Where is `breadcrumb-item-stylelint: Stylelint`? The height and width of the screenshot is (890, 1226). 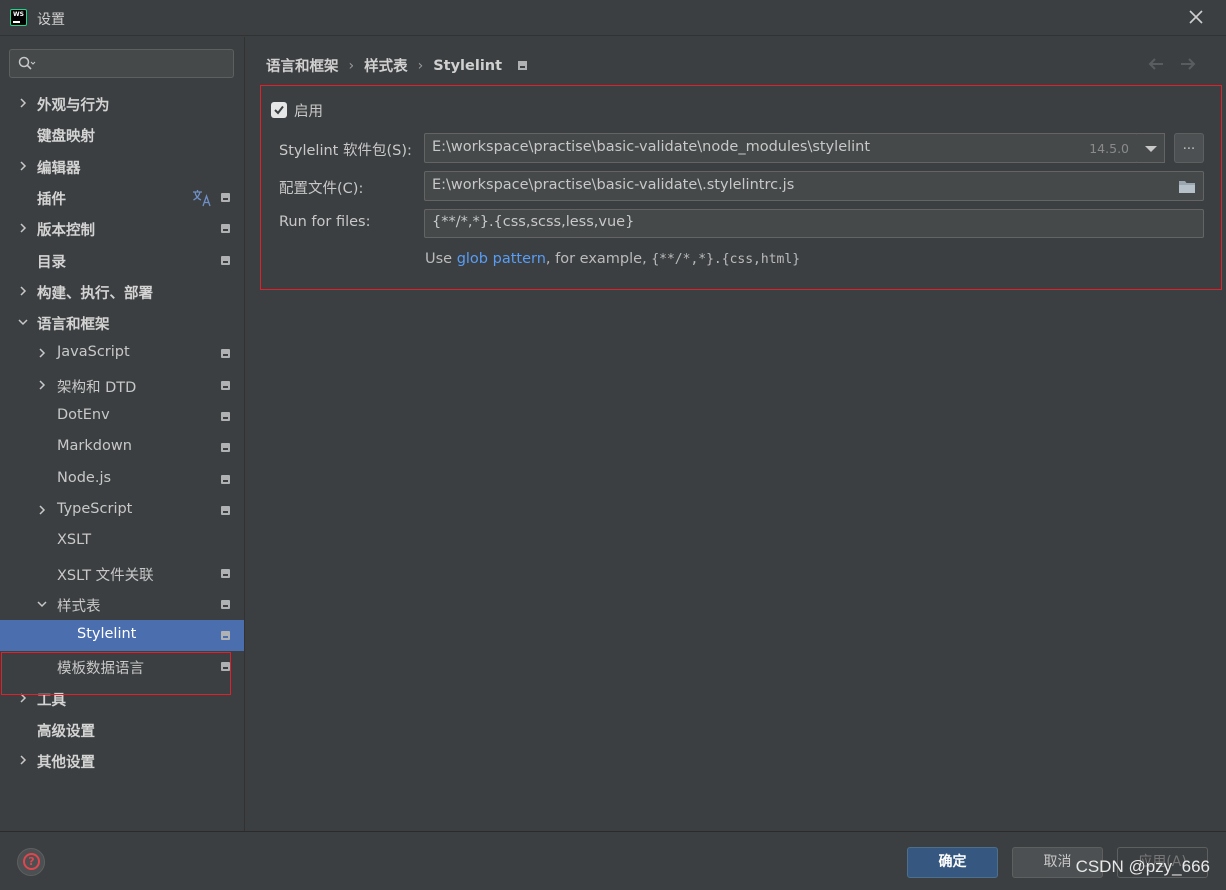 breadcrumb-item-stylelint: Stylelint is located at coordinates (468, 65).